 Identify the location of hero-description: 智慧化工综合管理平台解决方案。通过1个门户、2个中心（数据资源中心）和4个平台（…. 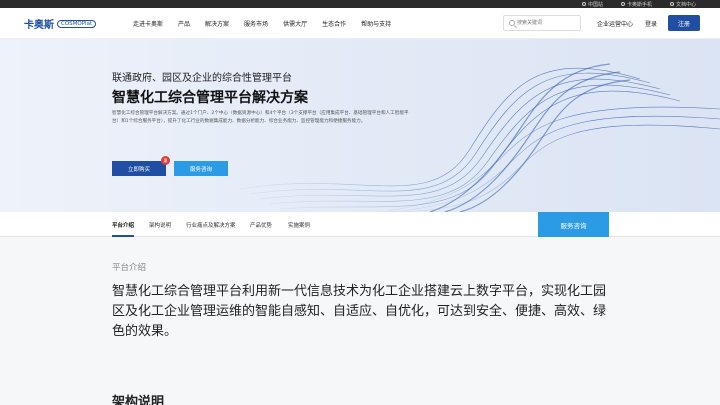
(260, 117).